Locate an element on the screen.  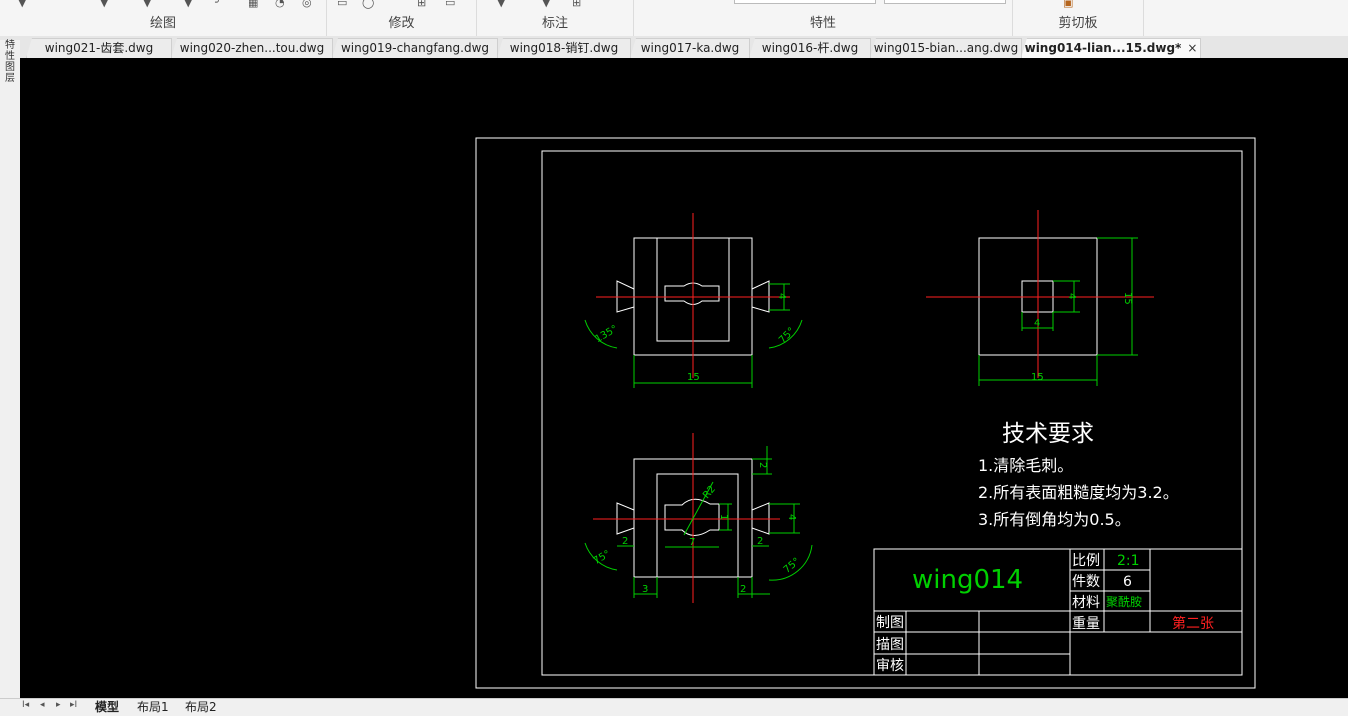
ribbon-group-label: 标注 is located at coordinates (554, 23).